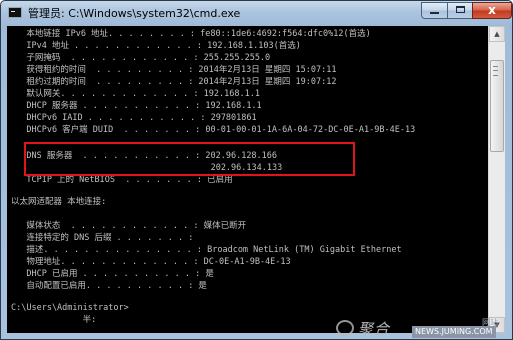  I want to click on console-line: 自动配置已启用. . . . . . . . . . : 是, so click(109, 286).